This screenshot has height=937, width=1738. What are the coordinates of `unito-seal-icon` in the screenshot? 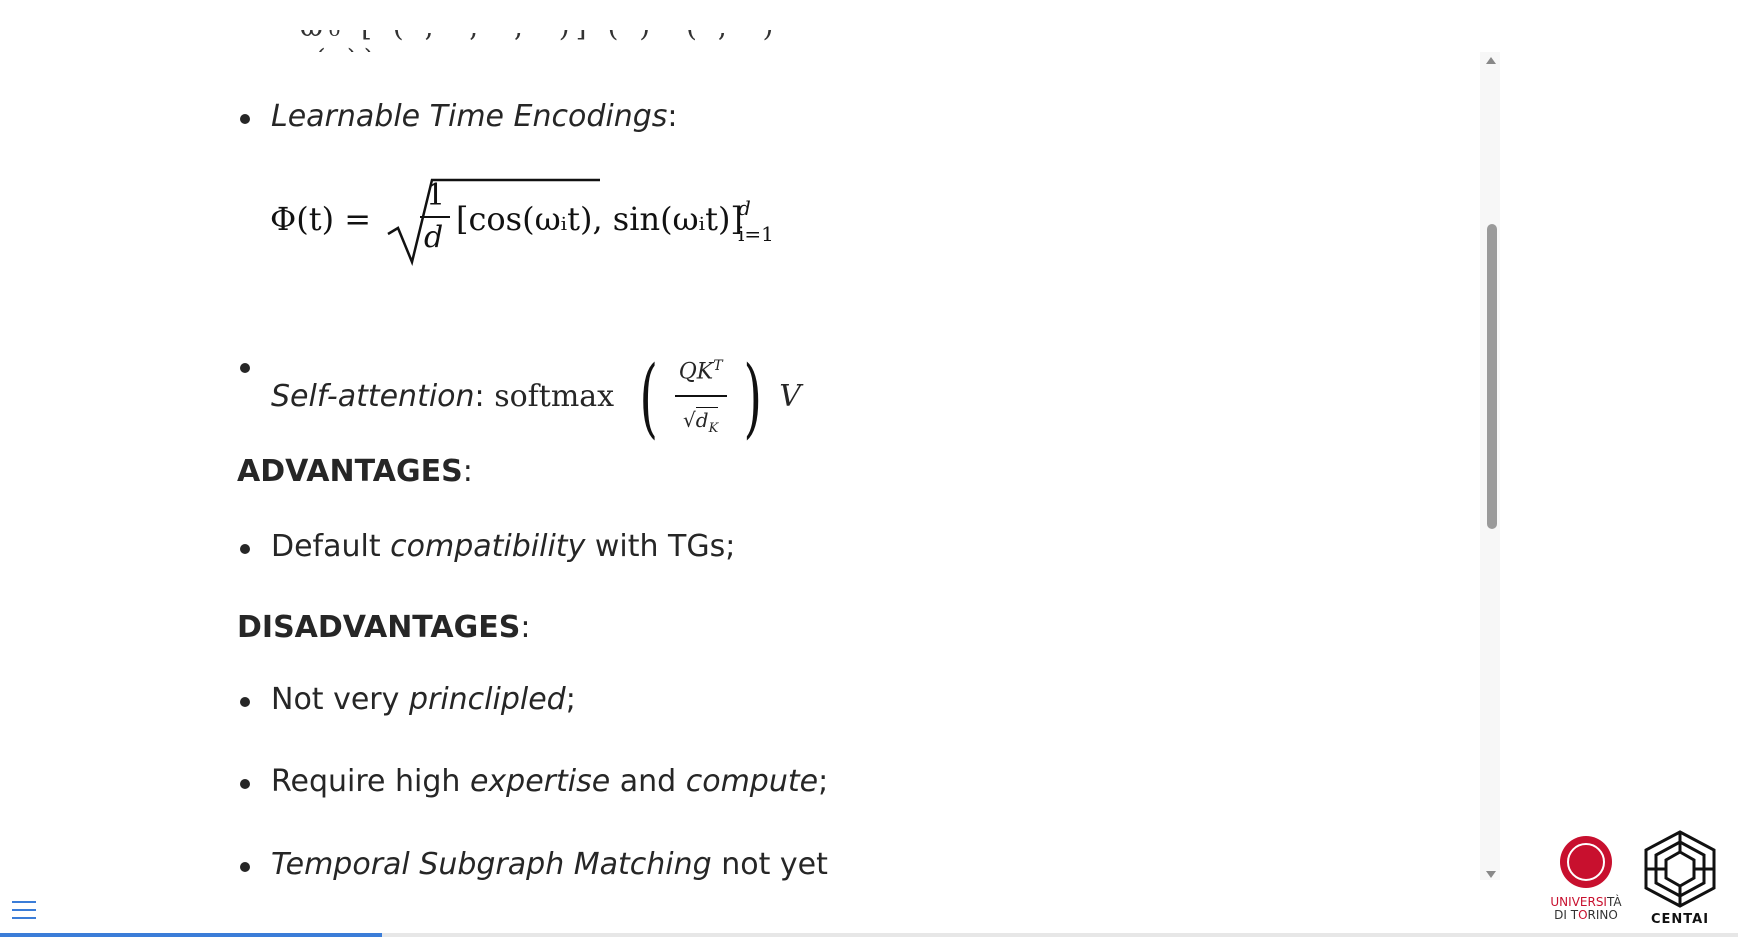 It's located at (1586, 862).